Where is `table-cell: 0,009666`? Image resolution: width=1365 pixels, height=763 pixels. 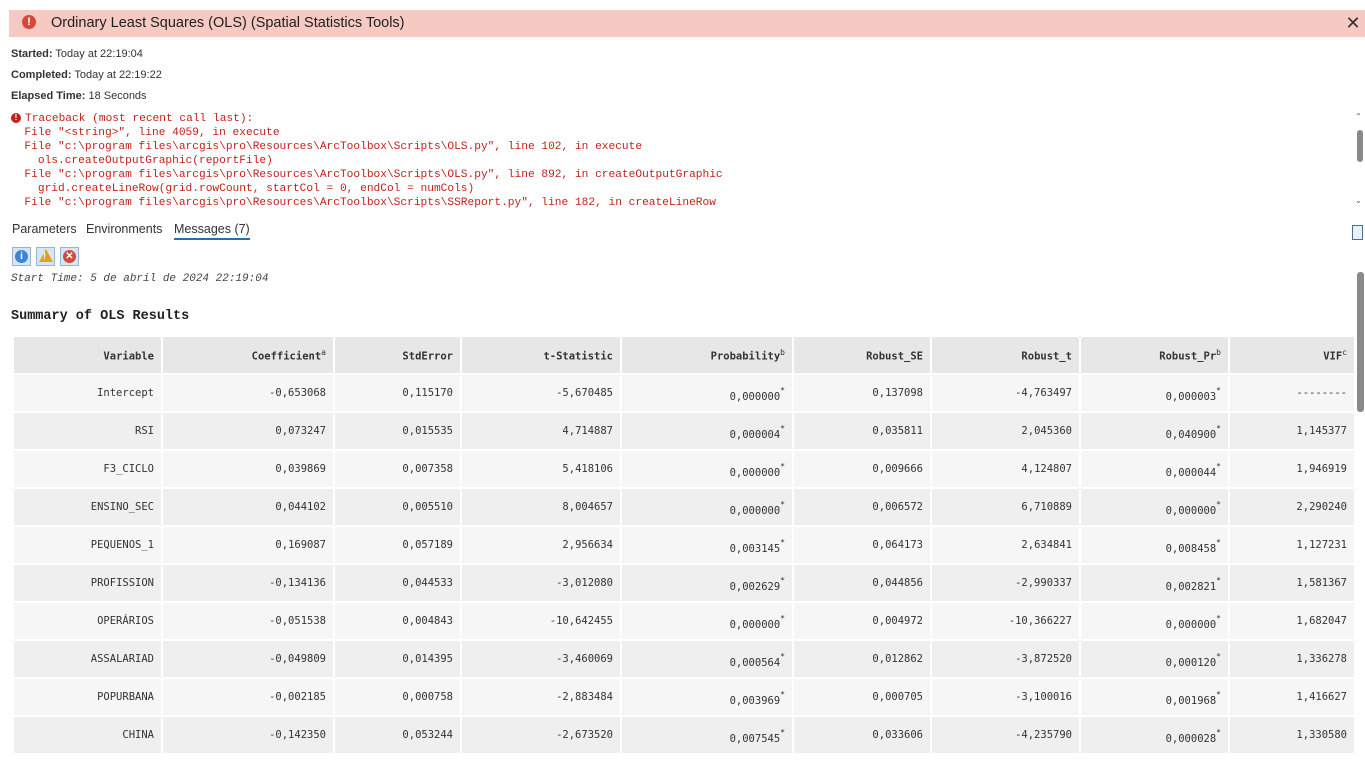
table-cell: 0,009666 is located at coordinates (862, 469).